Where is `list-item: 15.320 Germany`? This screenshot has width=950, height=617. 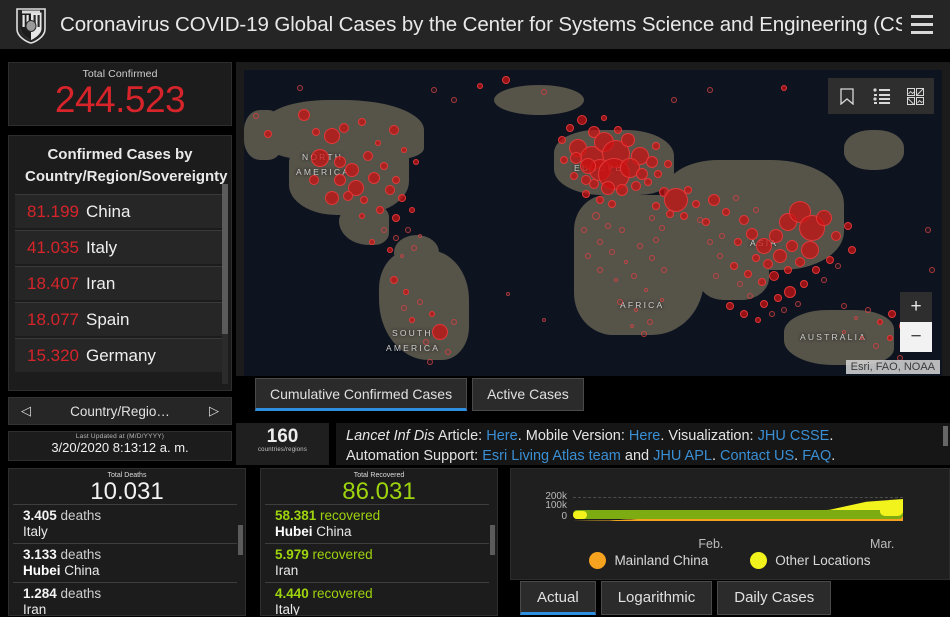 list-item: 15.320 Germany is located at coordinates (118, 355).